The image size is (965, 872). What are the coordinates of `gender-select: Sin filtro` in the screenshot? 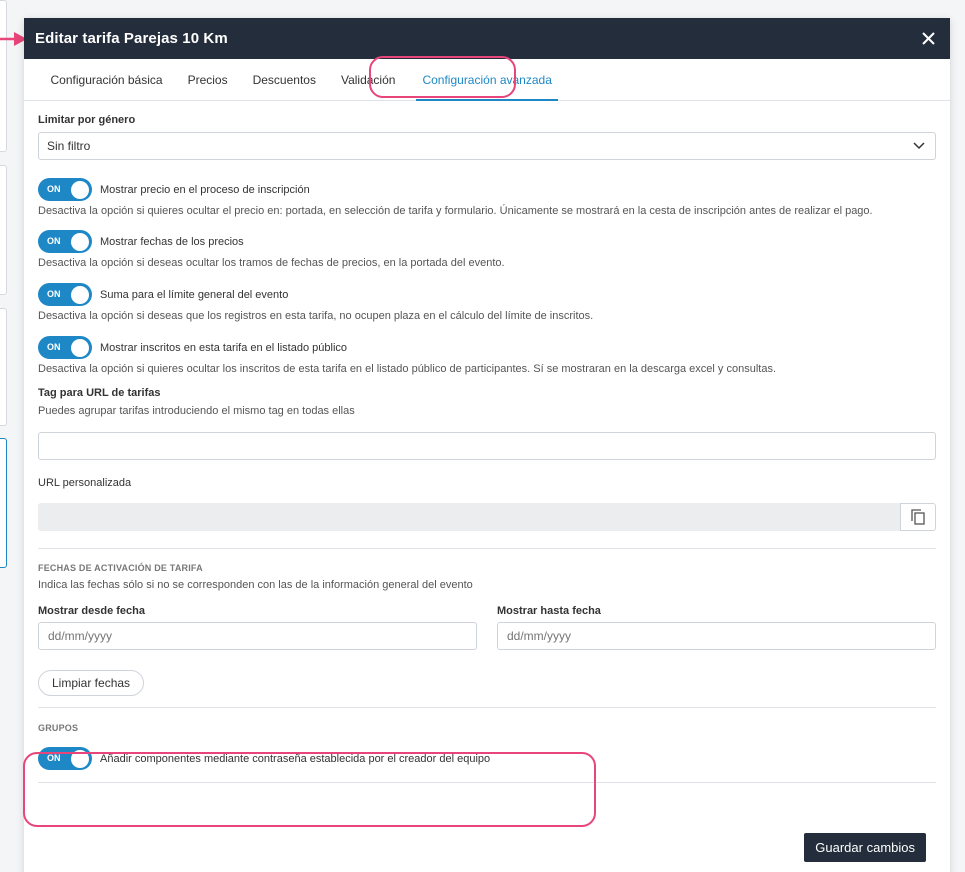 It's located at (487, 146).